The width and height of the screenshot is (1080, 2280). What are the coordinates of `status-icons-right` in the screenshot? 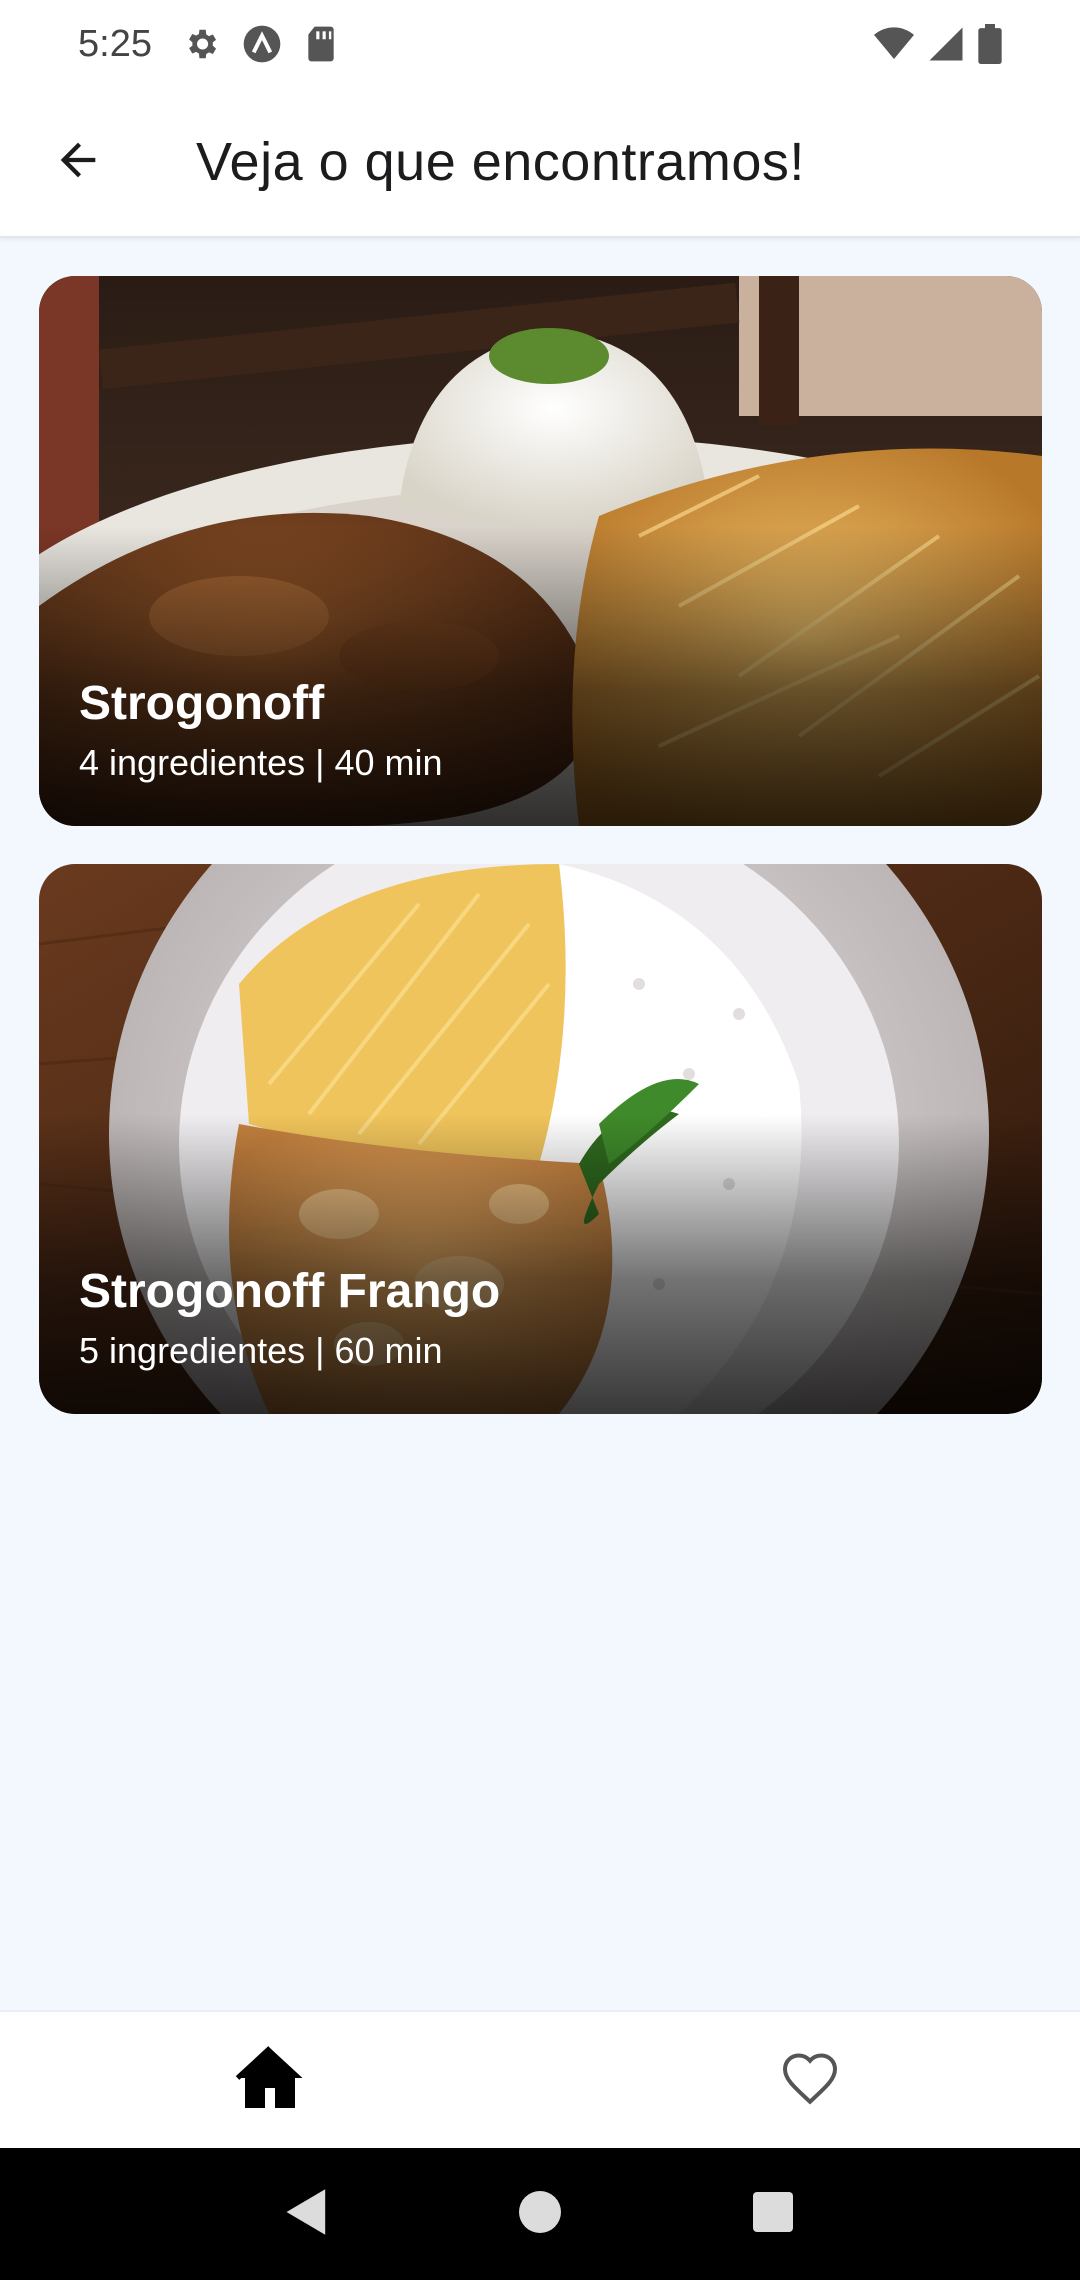 It's located at (938, 44).